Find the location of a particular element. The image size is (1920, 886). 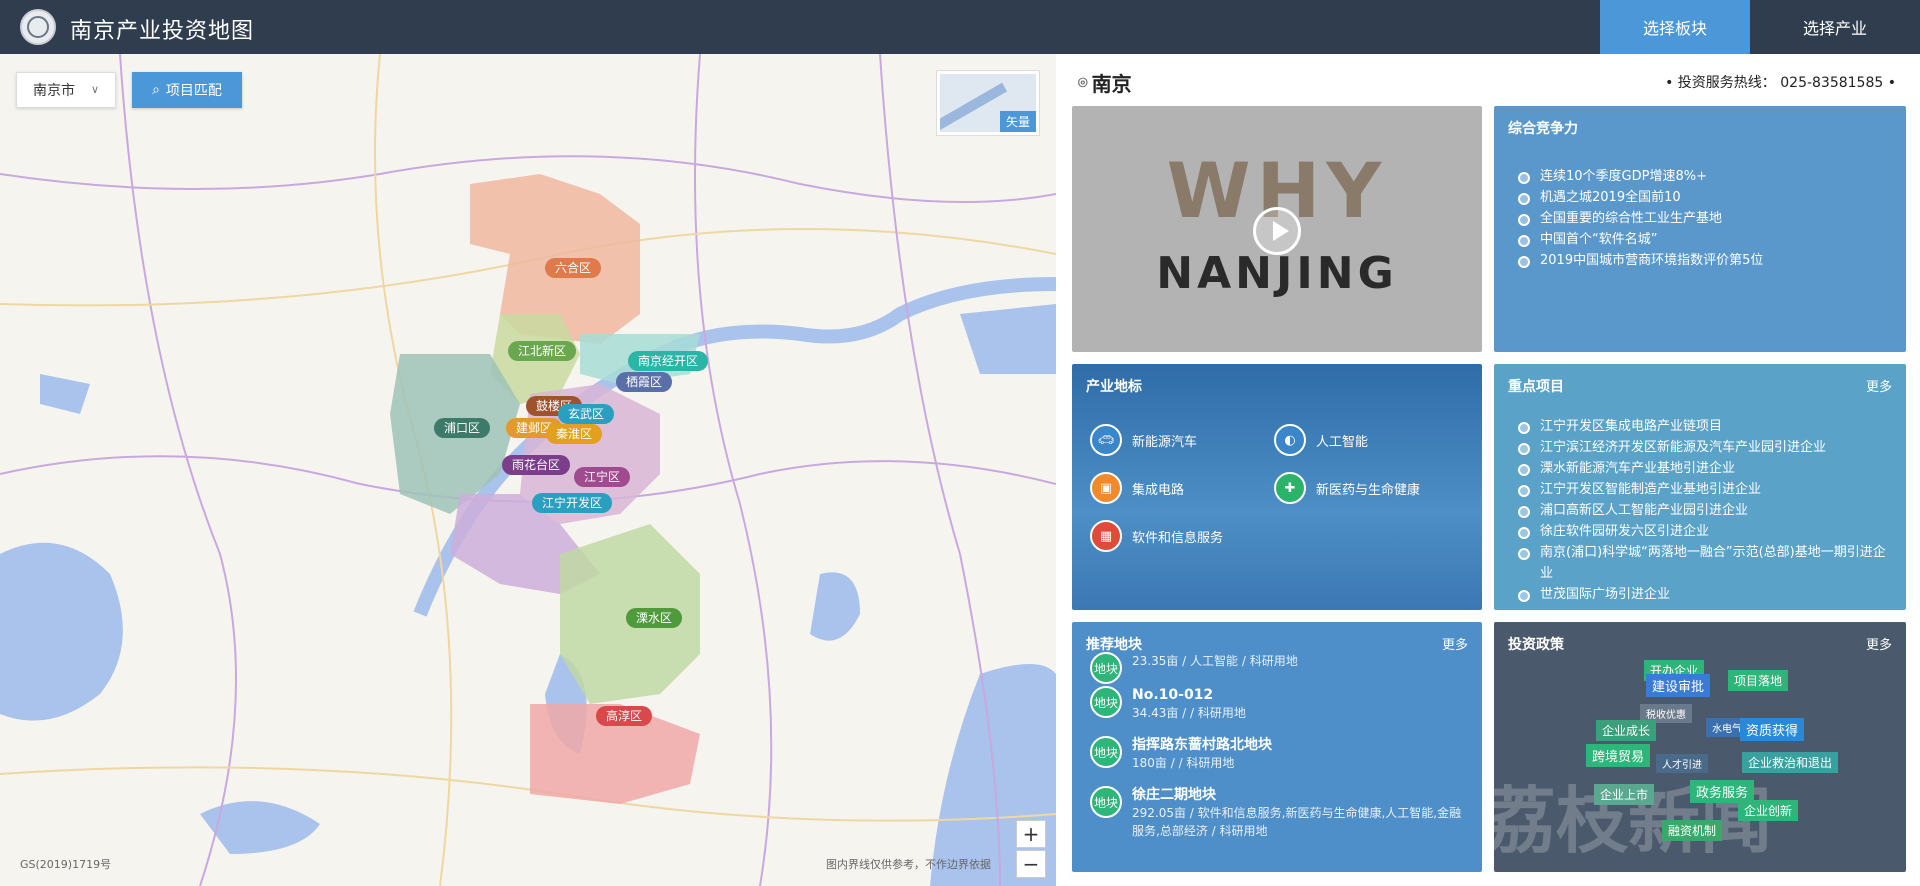

industry-item-ic: ▣ 集成电路 is located at coordinates (1137, 488).